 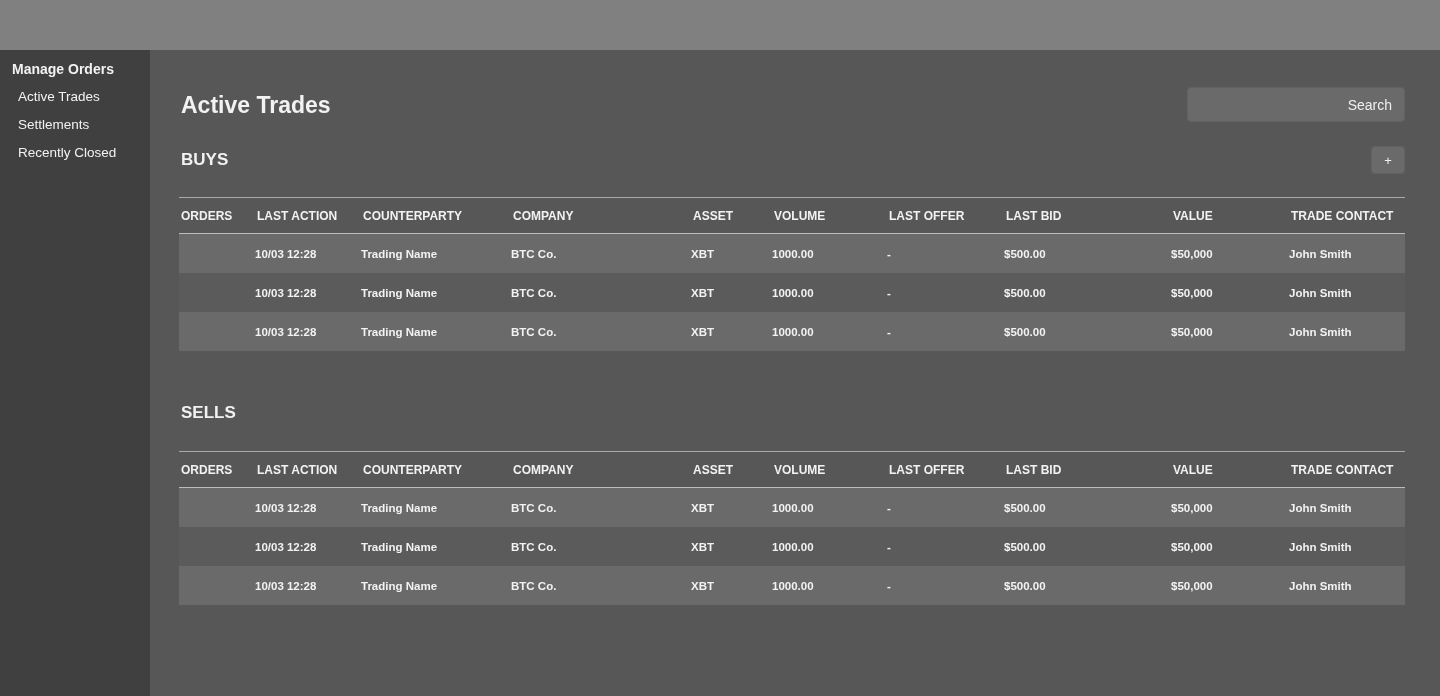 I want to click on section-title: BUYS, so click(x=205, y=160).